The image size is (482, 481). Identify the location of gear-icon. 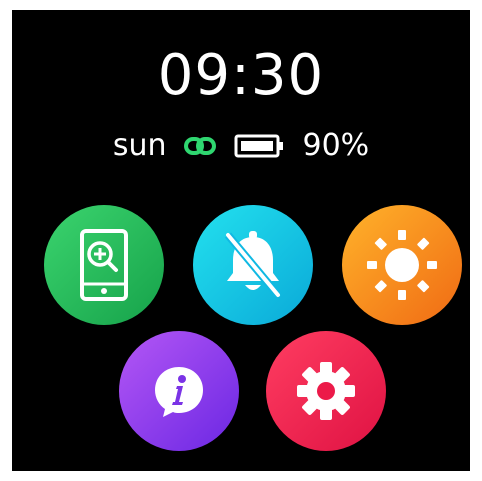
(326, 391).